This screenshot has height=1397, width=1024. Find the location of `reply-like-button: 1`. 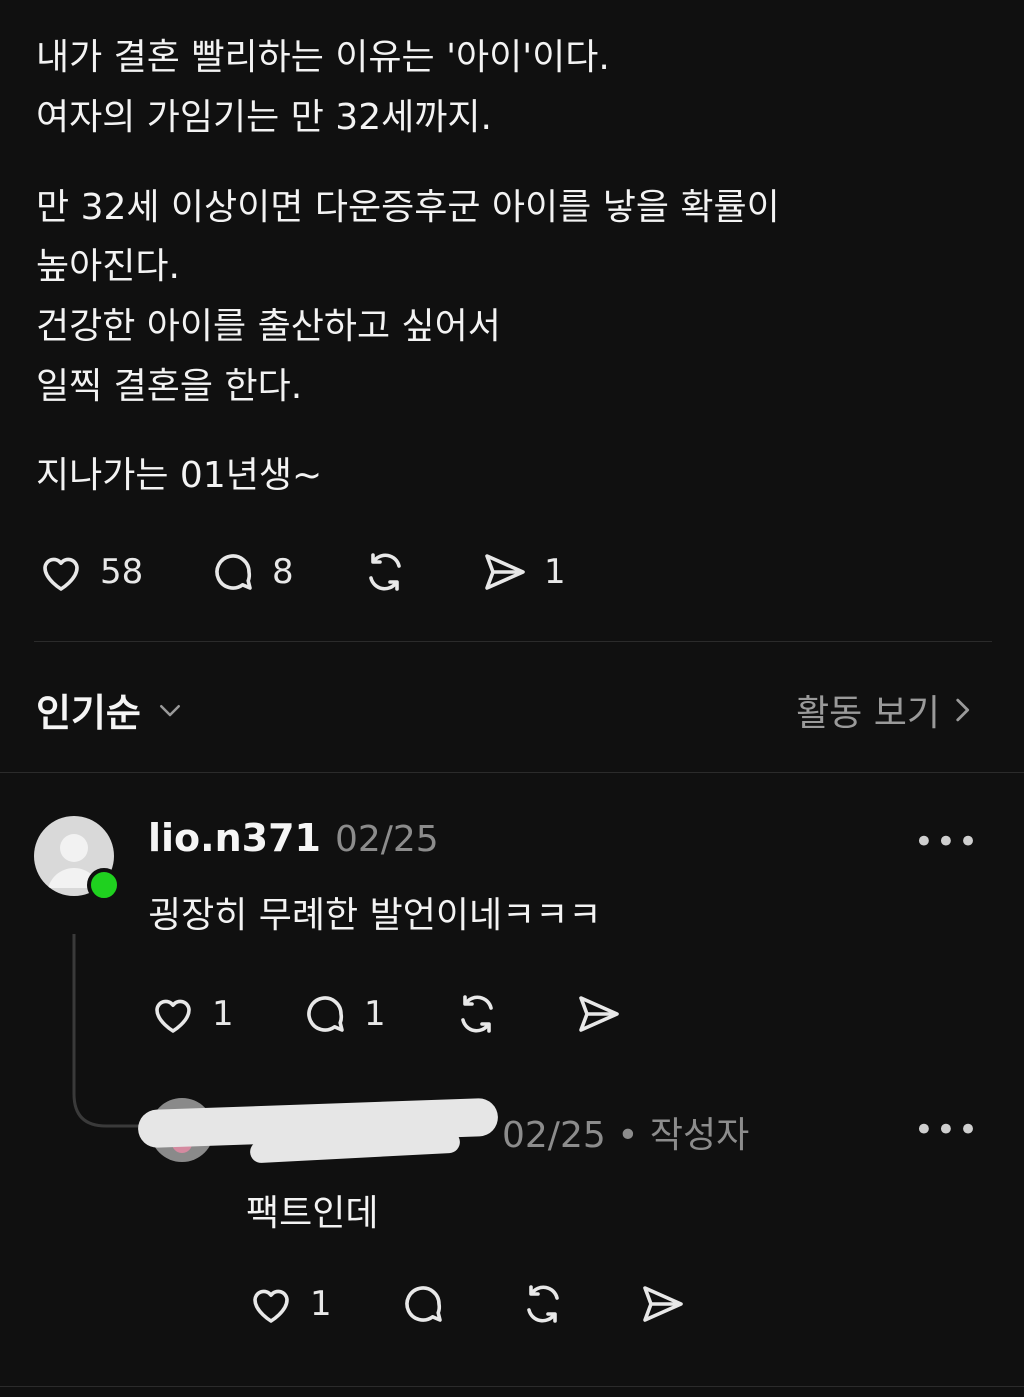

reply-like-button: 1 is located at coordinates (289, 1304).